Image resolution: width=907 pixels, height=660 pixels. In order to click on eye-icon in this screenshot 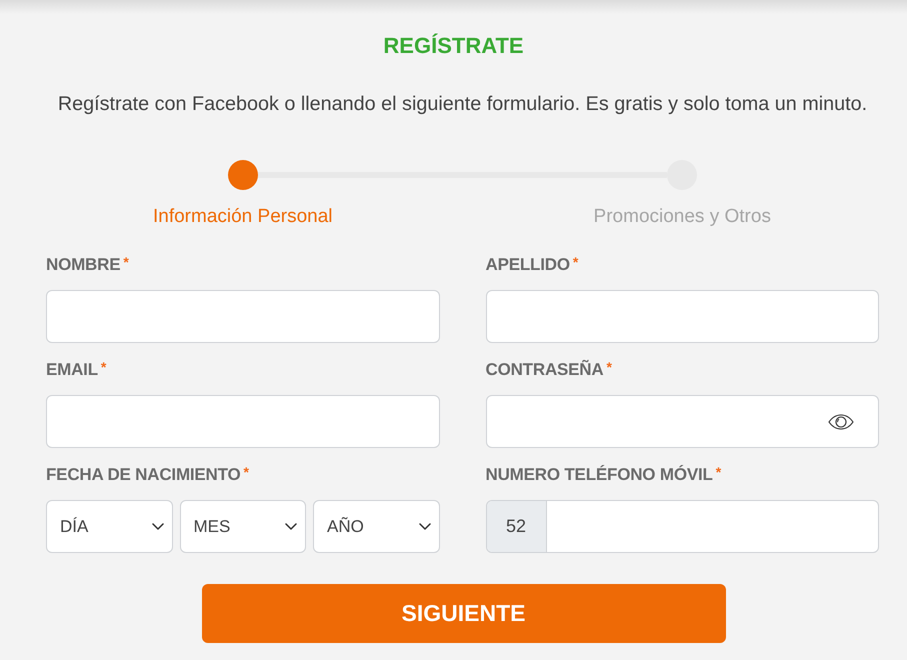, I will do `click(841, 422)`.